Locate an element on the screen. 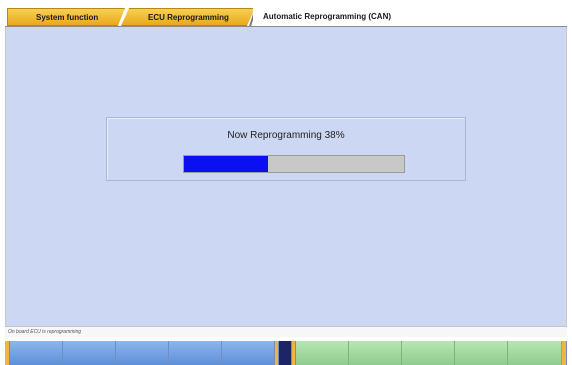 The image size is (572, 365). tab-ecu-reprogramming: ECU Reprogramming is located at coordinates (188, 17).